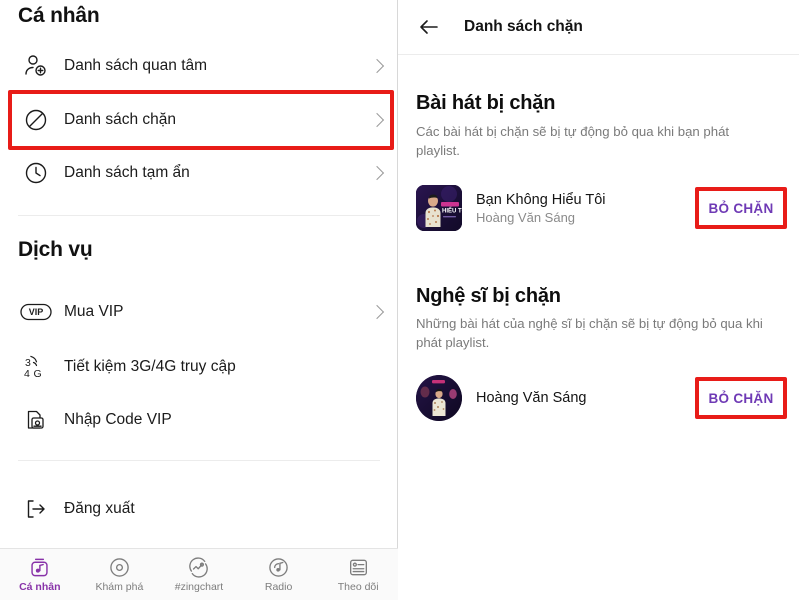  What do you see at coordinates (488, 296) in the screenshot?
I see `heading-blocked-artists: Nghệ sĩ bị chặn` at bounding box center [488, 296].